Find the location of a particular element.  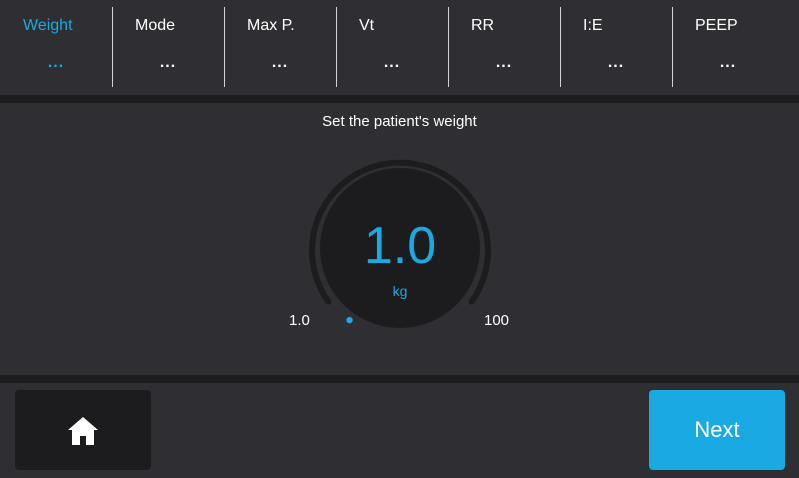

tab-weight-label: Weight is located at coordinates (48, 25).